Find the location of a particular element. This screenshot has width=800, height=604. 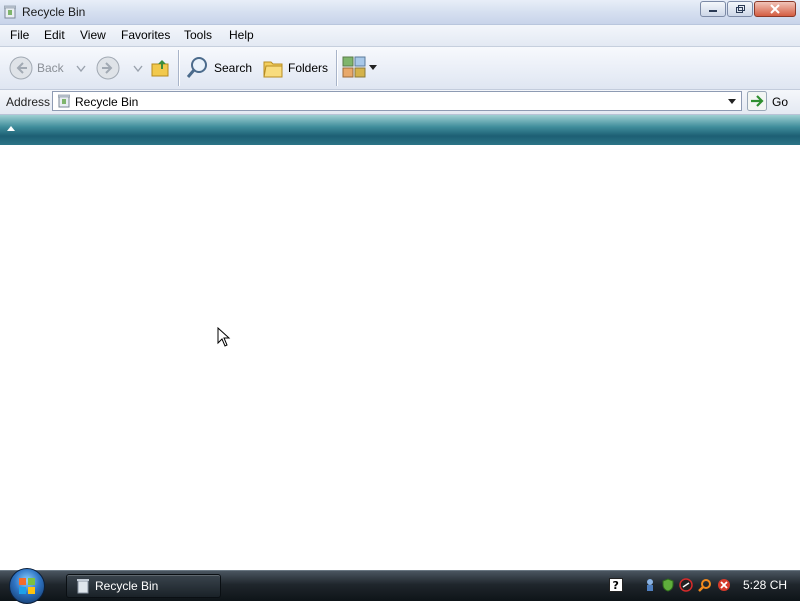

taskbar: Recycle Bin ? 5:28 CH is located at coordinates (400, 586).